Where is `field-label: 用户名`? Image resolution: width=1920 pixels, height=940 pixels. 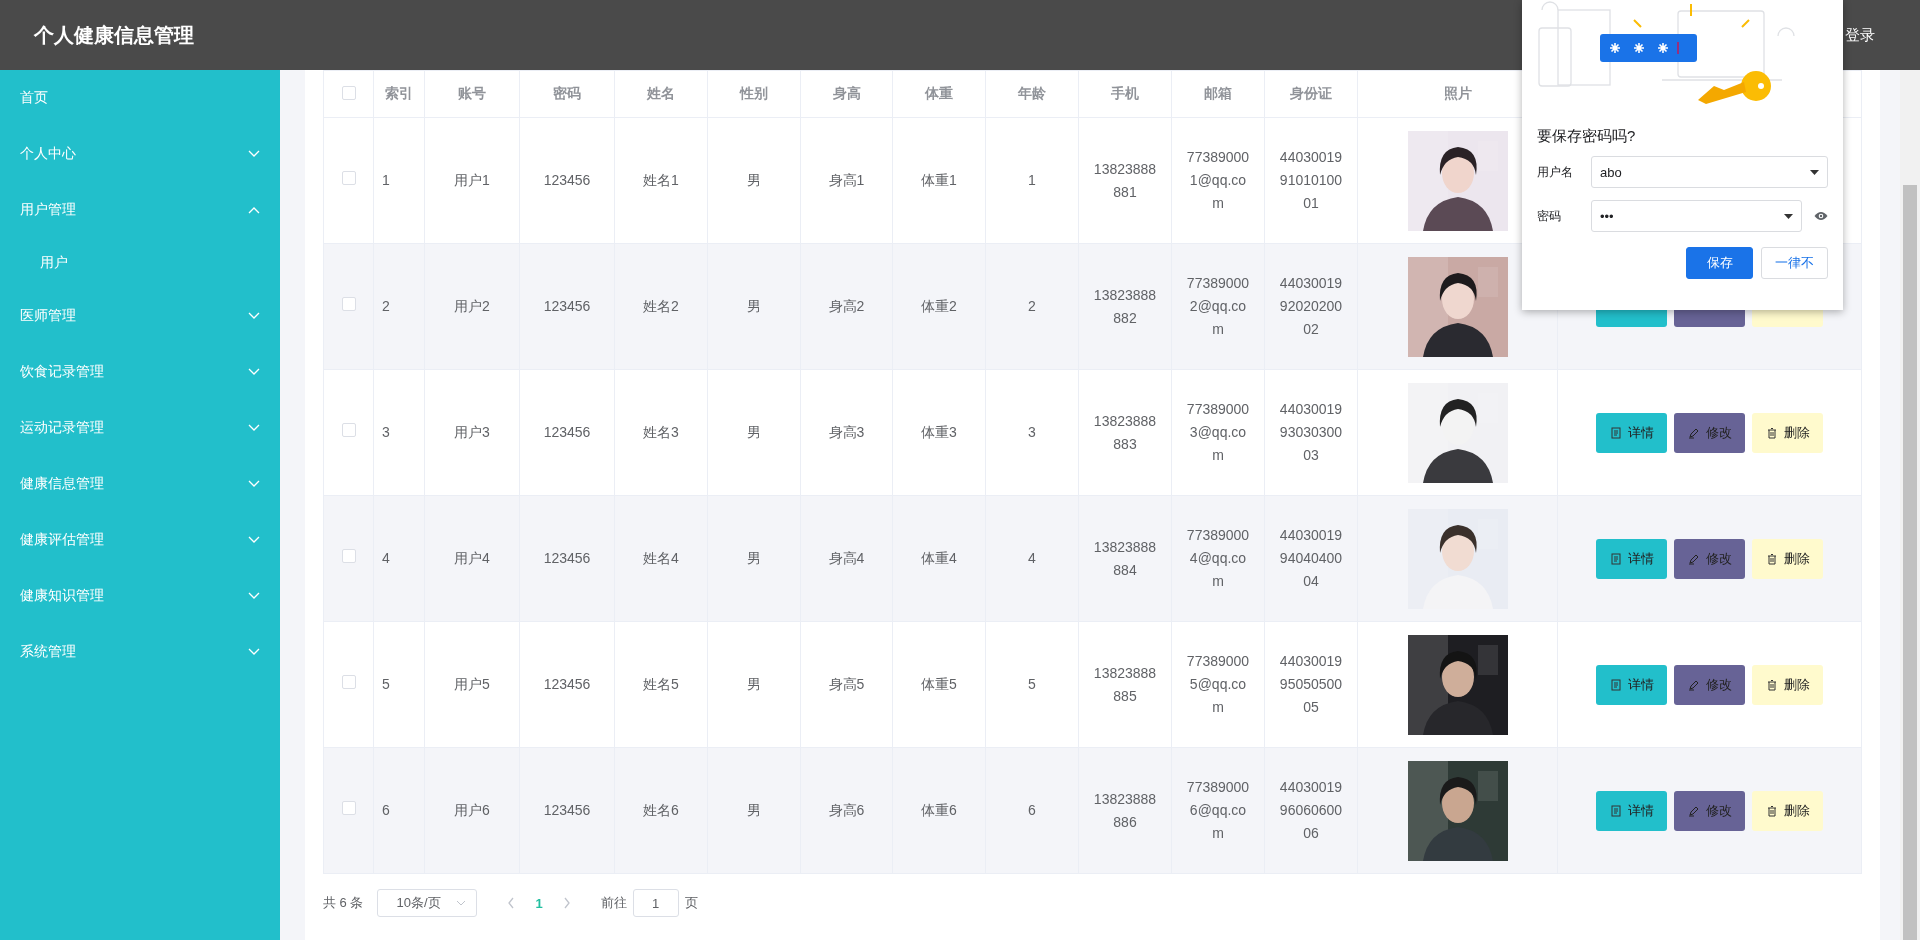
field-label: 用户名 is located at coordinates (1555, 172).